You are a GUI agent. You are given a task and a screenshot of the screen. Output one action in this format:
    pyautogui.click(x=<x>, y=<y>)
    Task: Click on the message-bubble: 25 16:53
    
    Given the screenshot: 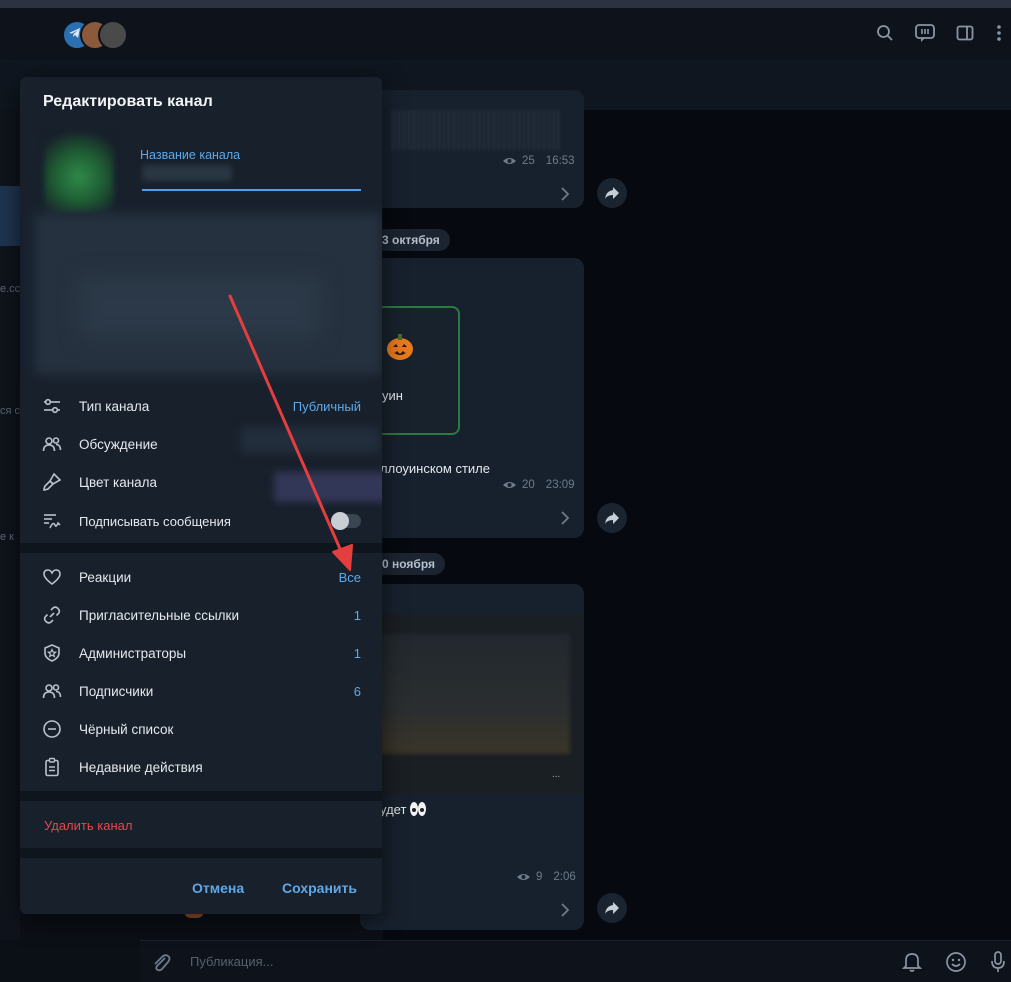 What is the action you would take?
    pyautogui.click(x=472, y=149)
    